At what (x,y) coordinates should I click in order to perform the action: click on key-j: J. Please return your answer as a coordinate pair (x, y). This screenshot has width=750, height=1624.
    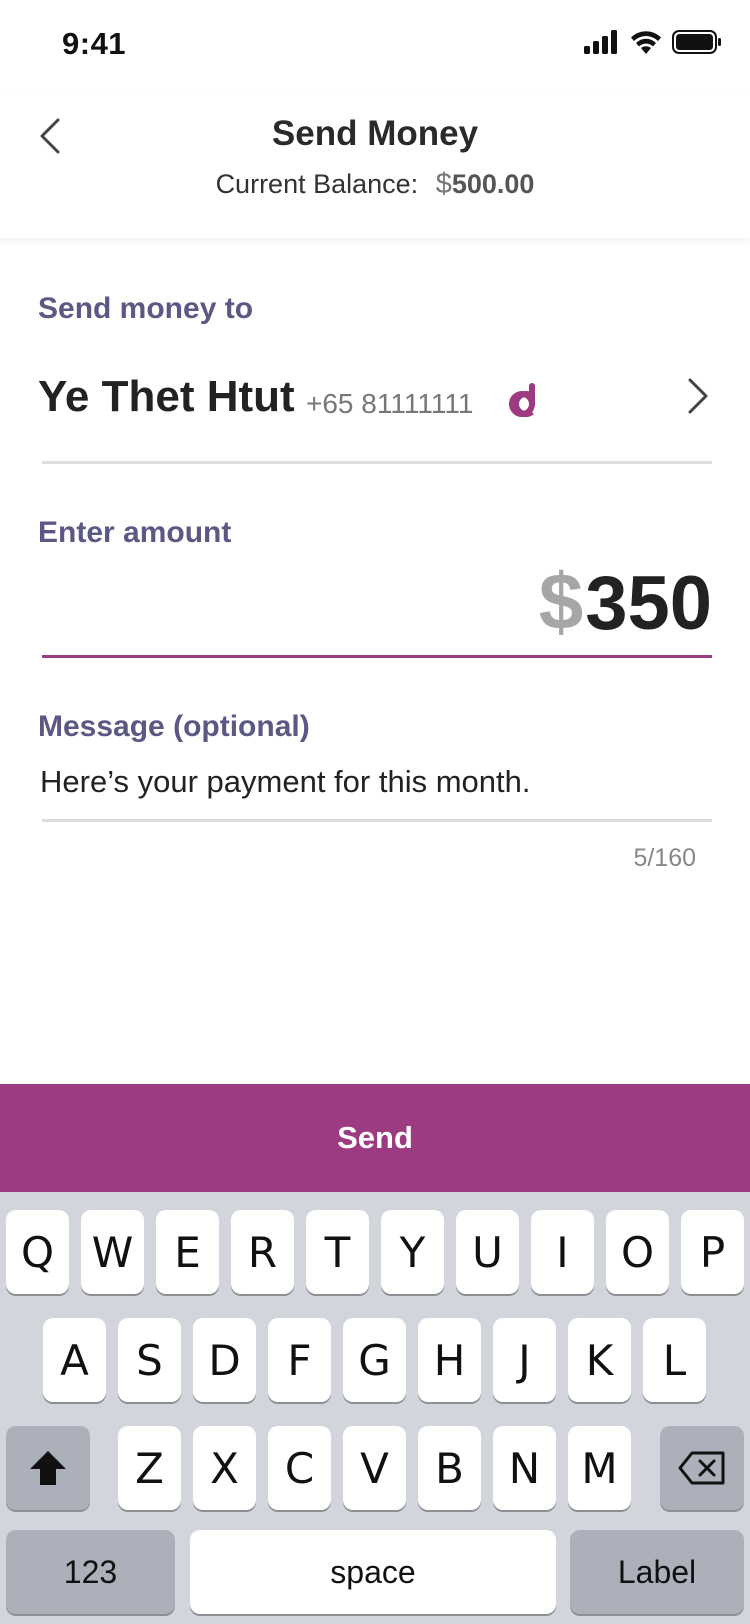
    Looking at the image, I should click on (524, 1360).